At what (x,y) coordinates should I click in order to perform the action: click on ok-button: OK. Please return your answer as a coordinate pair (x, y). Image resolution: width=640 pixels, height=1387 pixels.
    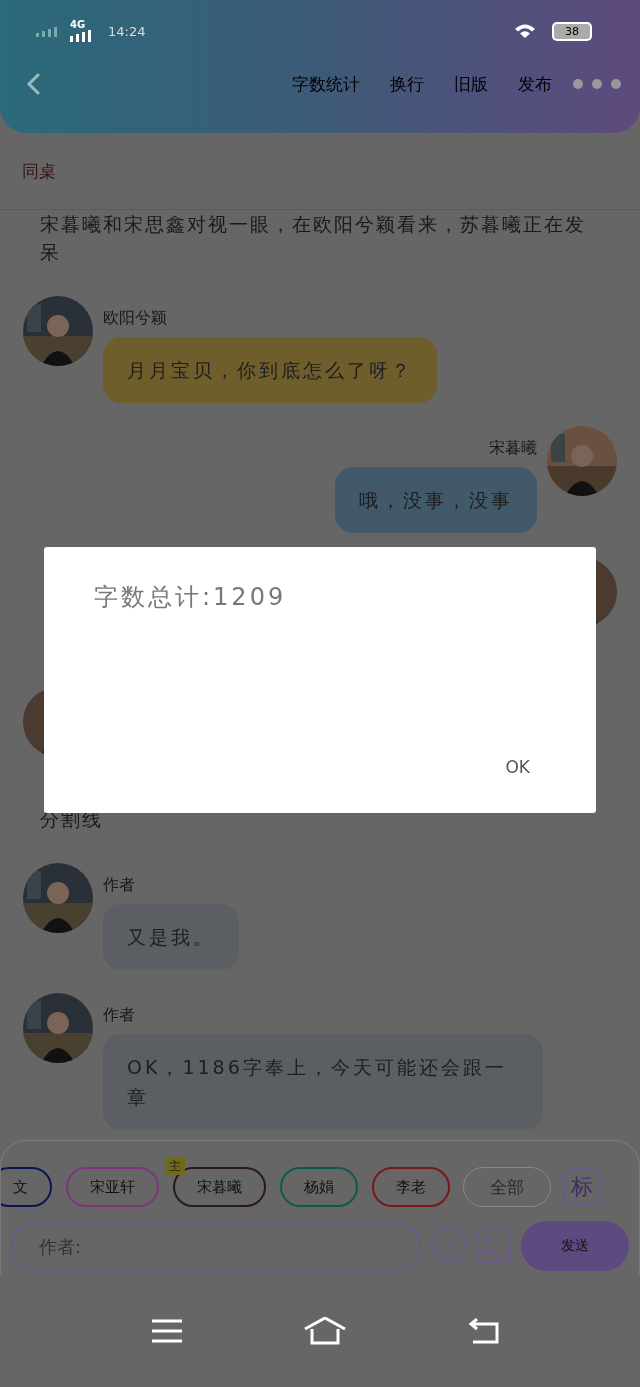
    Looking at the image, I should click on (517, 767).